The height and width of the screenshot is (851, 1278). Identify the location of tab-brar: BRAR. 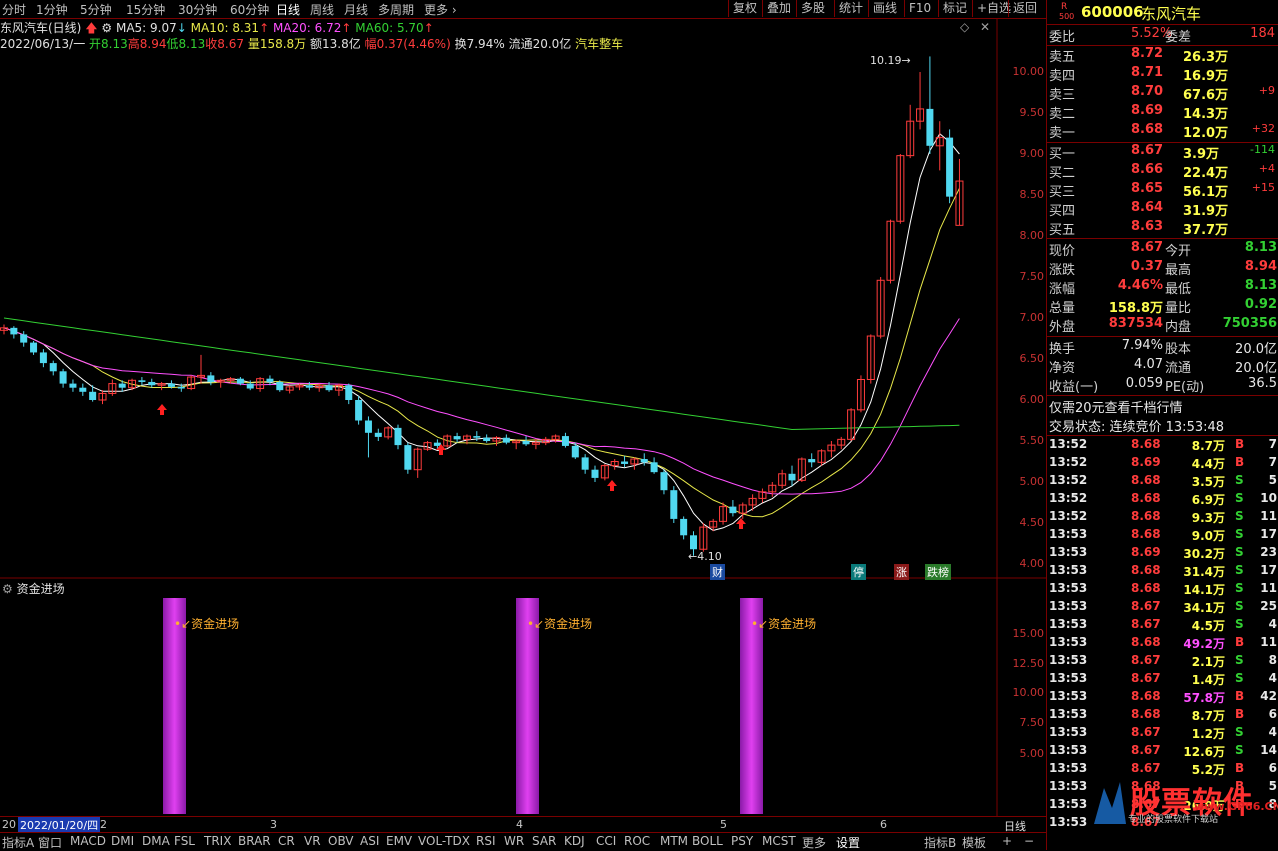
(254, 841).